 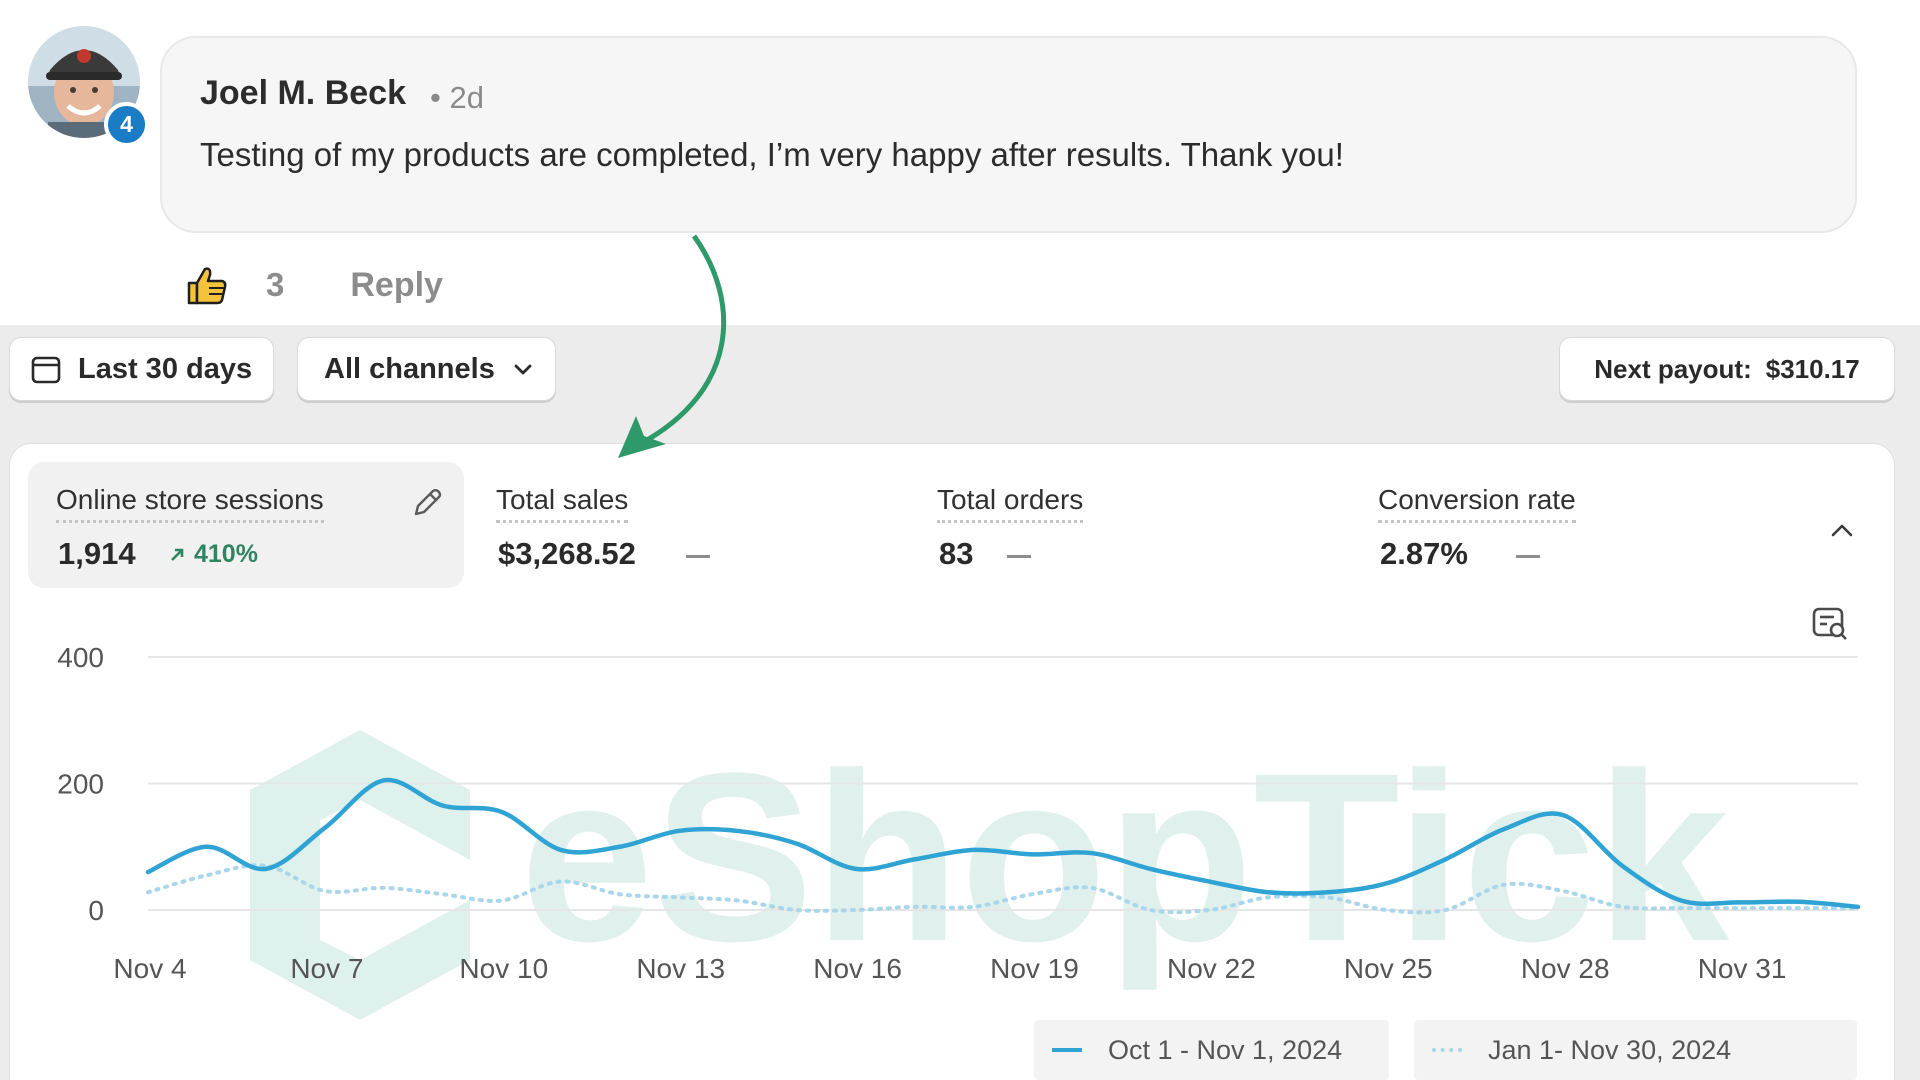 I want to click on x-tick-label: Nov 7, so click(x=326, y=968).